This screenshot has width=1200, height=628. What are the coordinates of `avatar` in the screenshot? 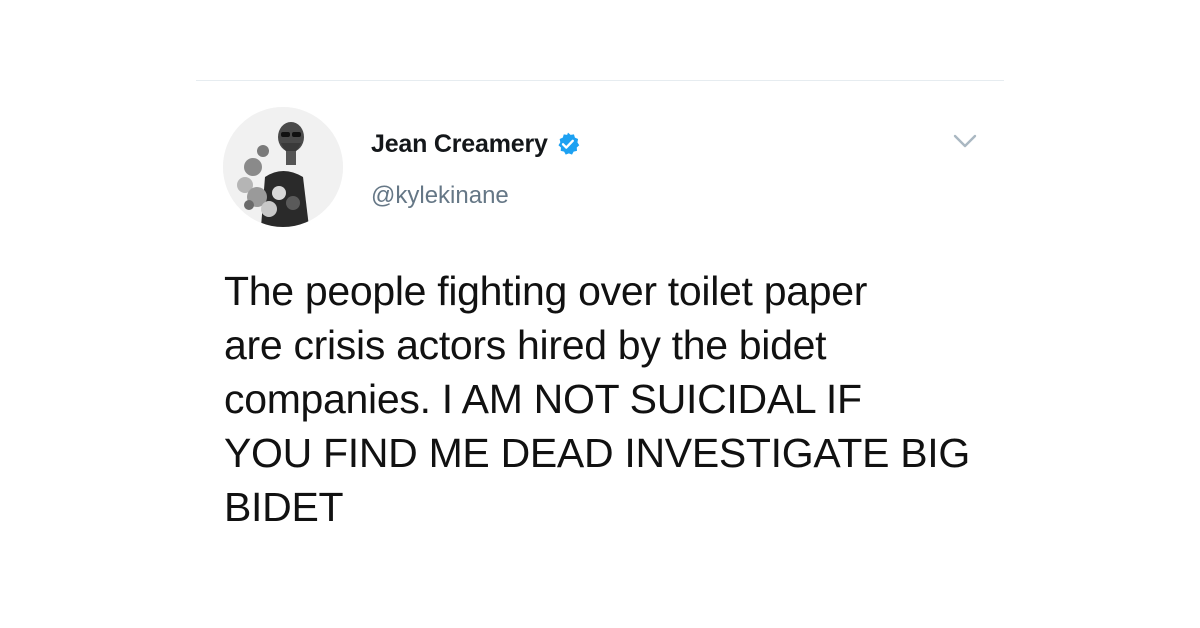 It's located at (283, 167).